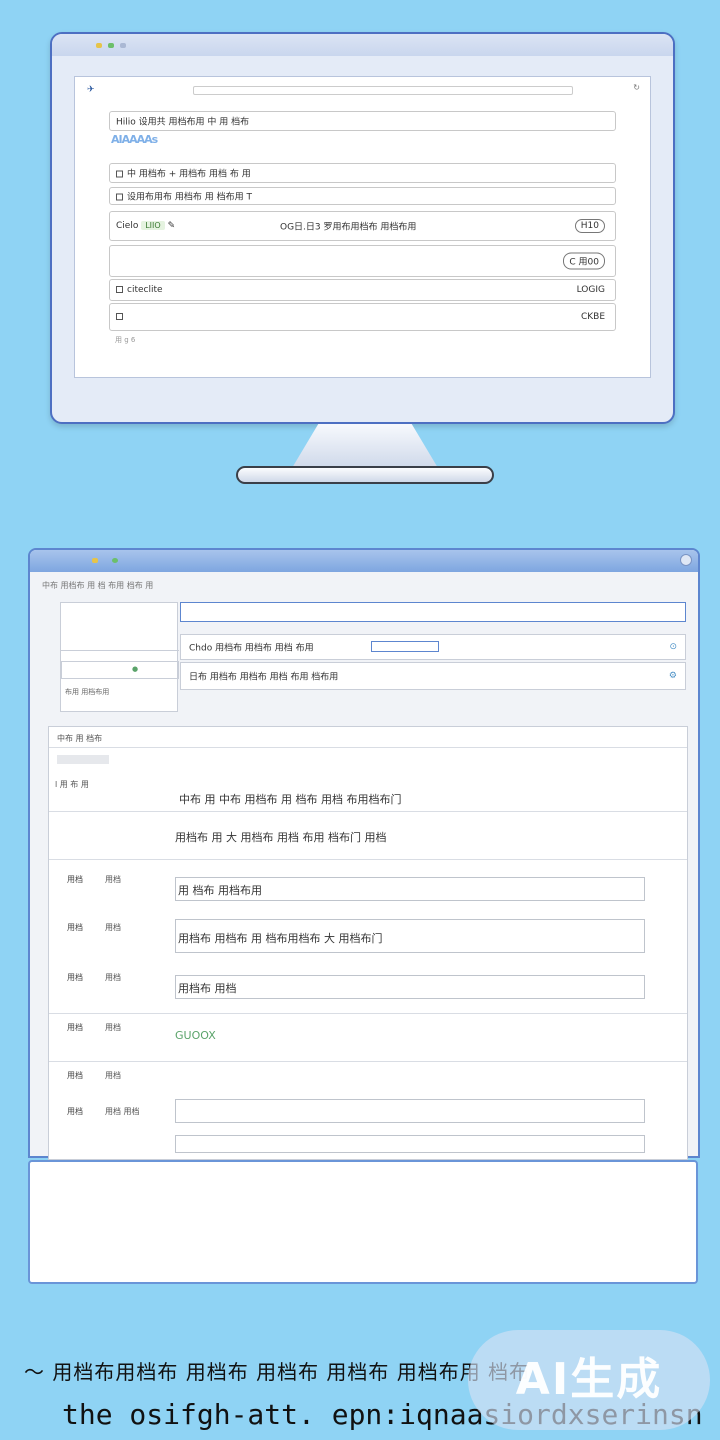 The width and height of the screenshot is (720, 1440). What do you see at coordinates (123, 45) in the screenshot?
I see `window-control-icon` at bounding box center [123, 45].